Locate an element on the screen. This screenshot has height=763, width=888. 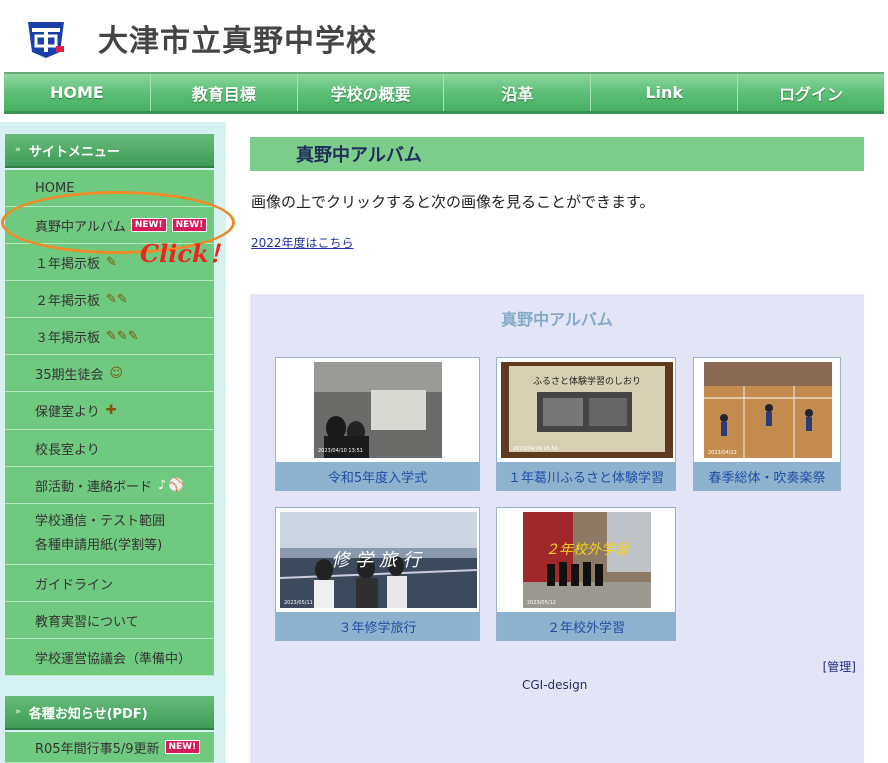
sidebar-item-school-council: 学校運営協議会（準備中） is located at coordinates (109, 657).